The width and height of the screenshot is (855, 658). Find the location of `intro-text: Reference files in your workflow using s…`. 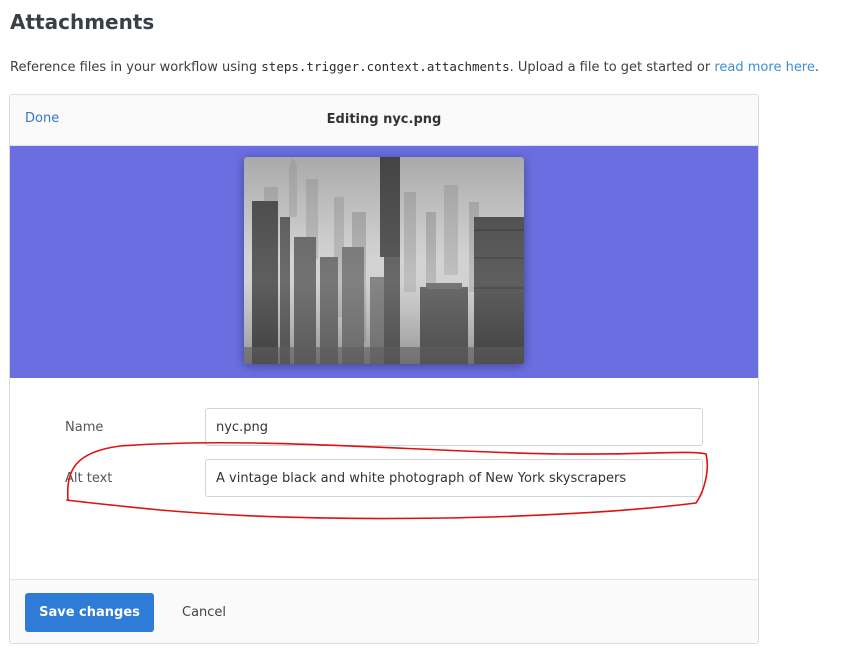

intro-text: Reference files in your workflow using s… is located at coordinates (414, 67).